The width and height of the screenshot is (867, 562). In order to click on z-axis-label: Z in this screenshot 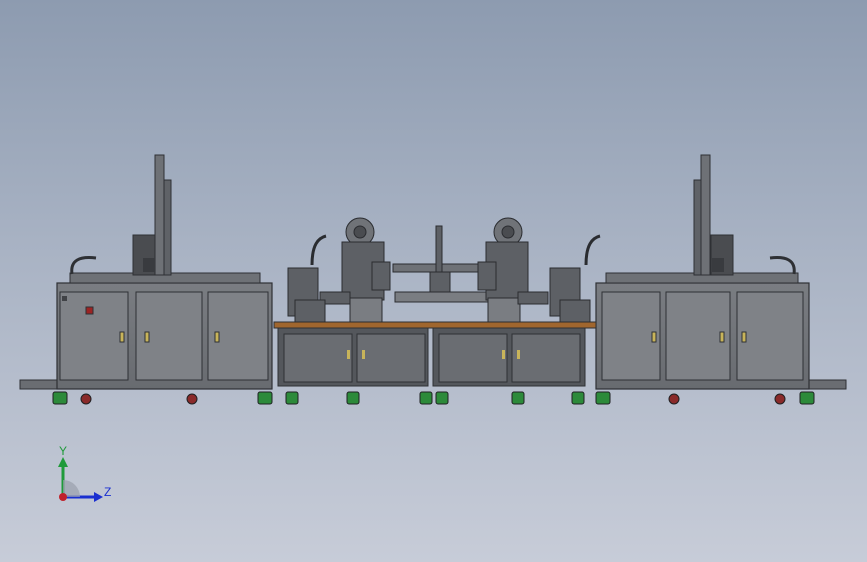, I will do `click(107, 492)`.